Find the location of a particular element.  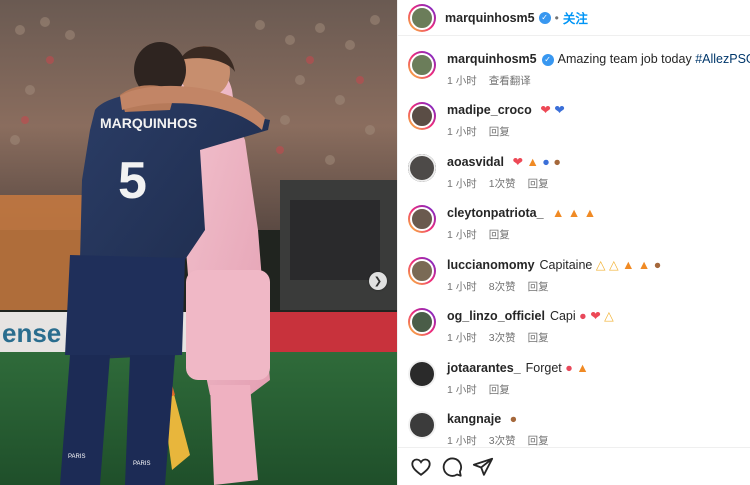

comment-username: madipe_croco is located at coordinates (489, 110).